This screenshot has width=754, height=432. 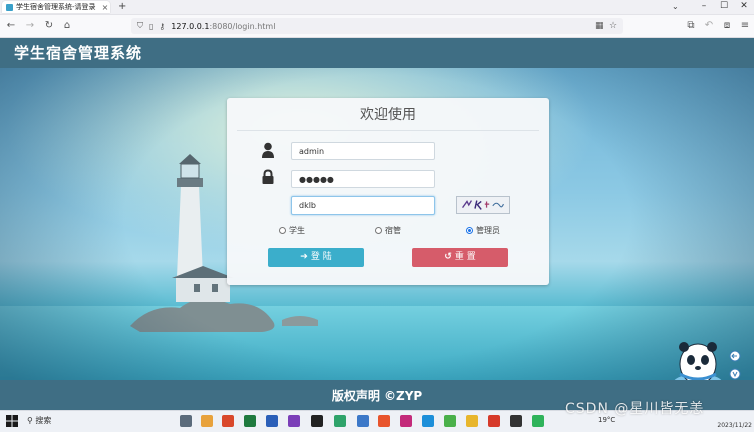 What do you see at coordinates (709, 26) in the screenshot?
I see `undo-icon: ↶` at bounding box center [709, 26].